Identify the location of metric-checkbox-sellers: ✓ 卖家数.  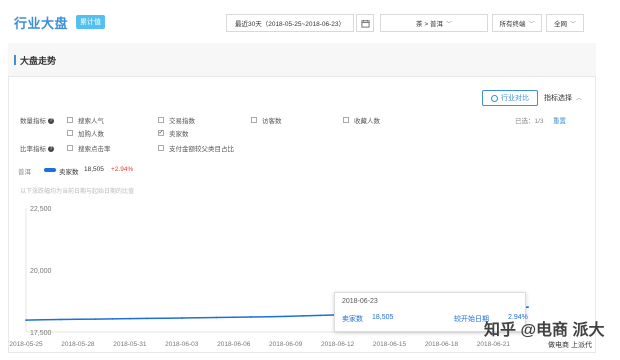
(173, 133).